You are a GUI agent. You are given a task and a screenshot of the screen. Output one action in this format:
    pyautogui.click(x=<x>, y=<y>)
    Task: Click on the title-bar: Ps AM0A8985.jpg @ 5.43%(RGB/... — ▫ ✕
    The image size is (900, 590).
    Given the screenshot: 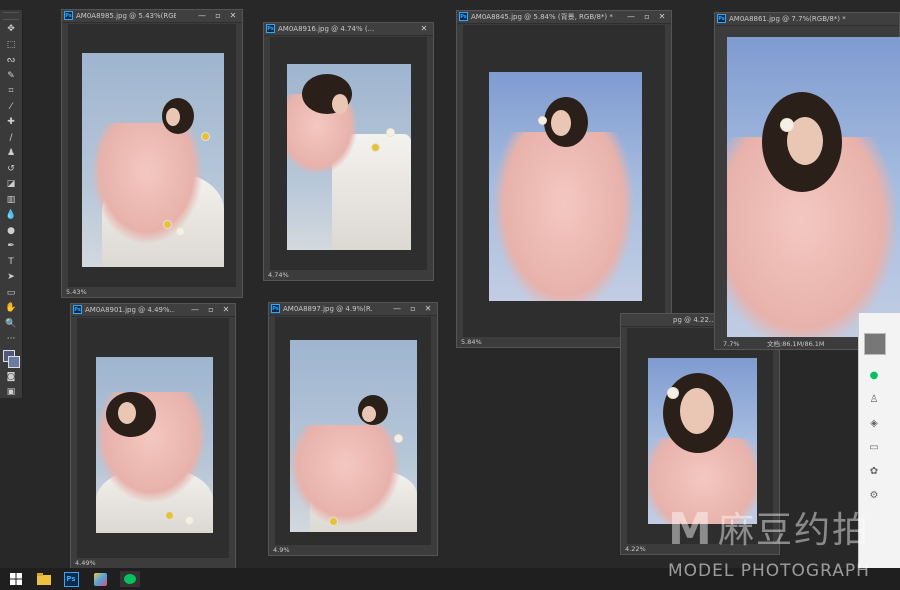 What is the action you would take?
    pyautogui.click(x=152, y=16)
    